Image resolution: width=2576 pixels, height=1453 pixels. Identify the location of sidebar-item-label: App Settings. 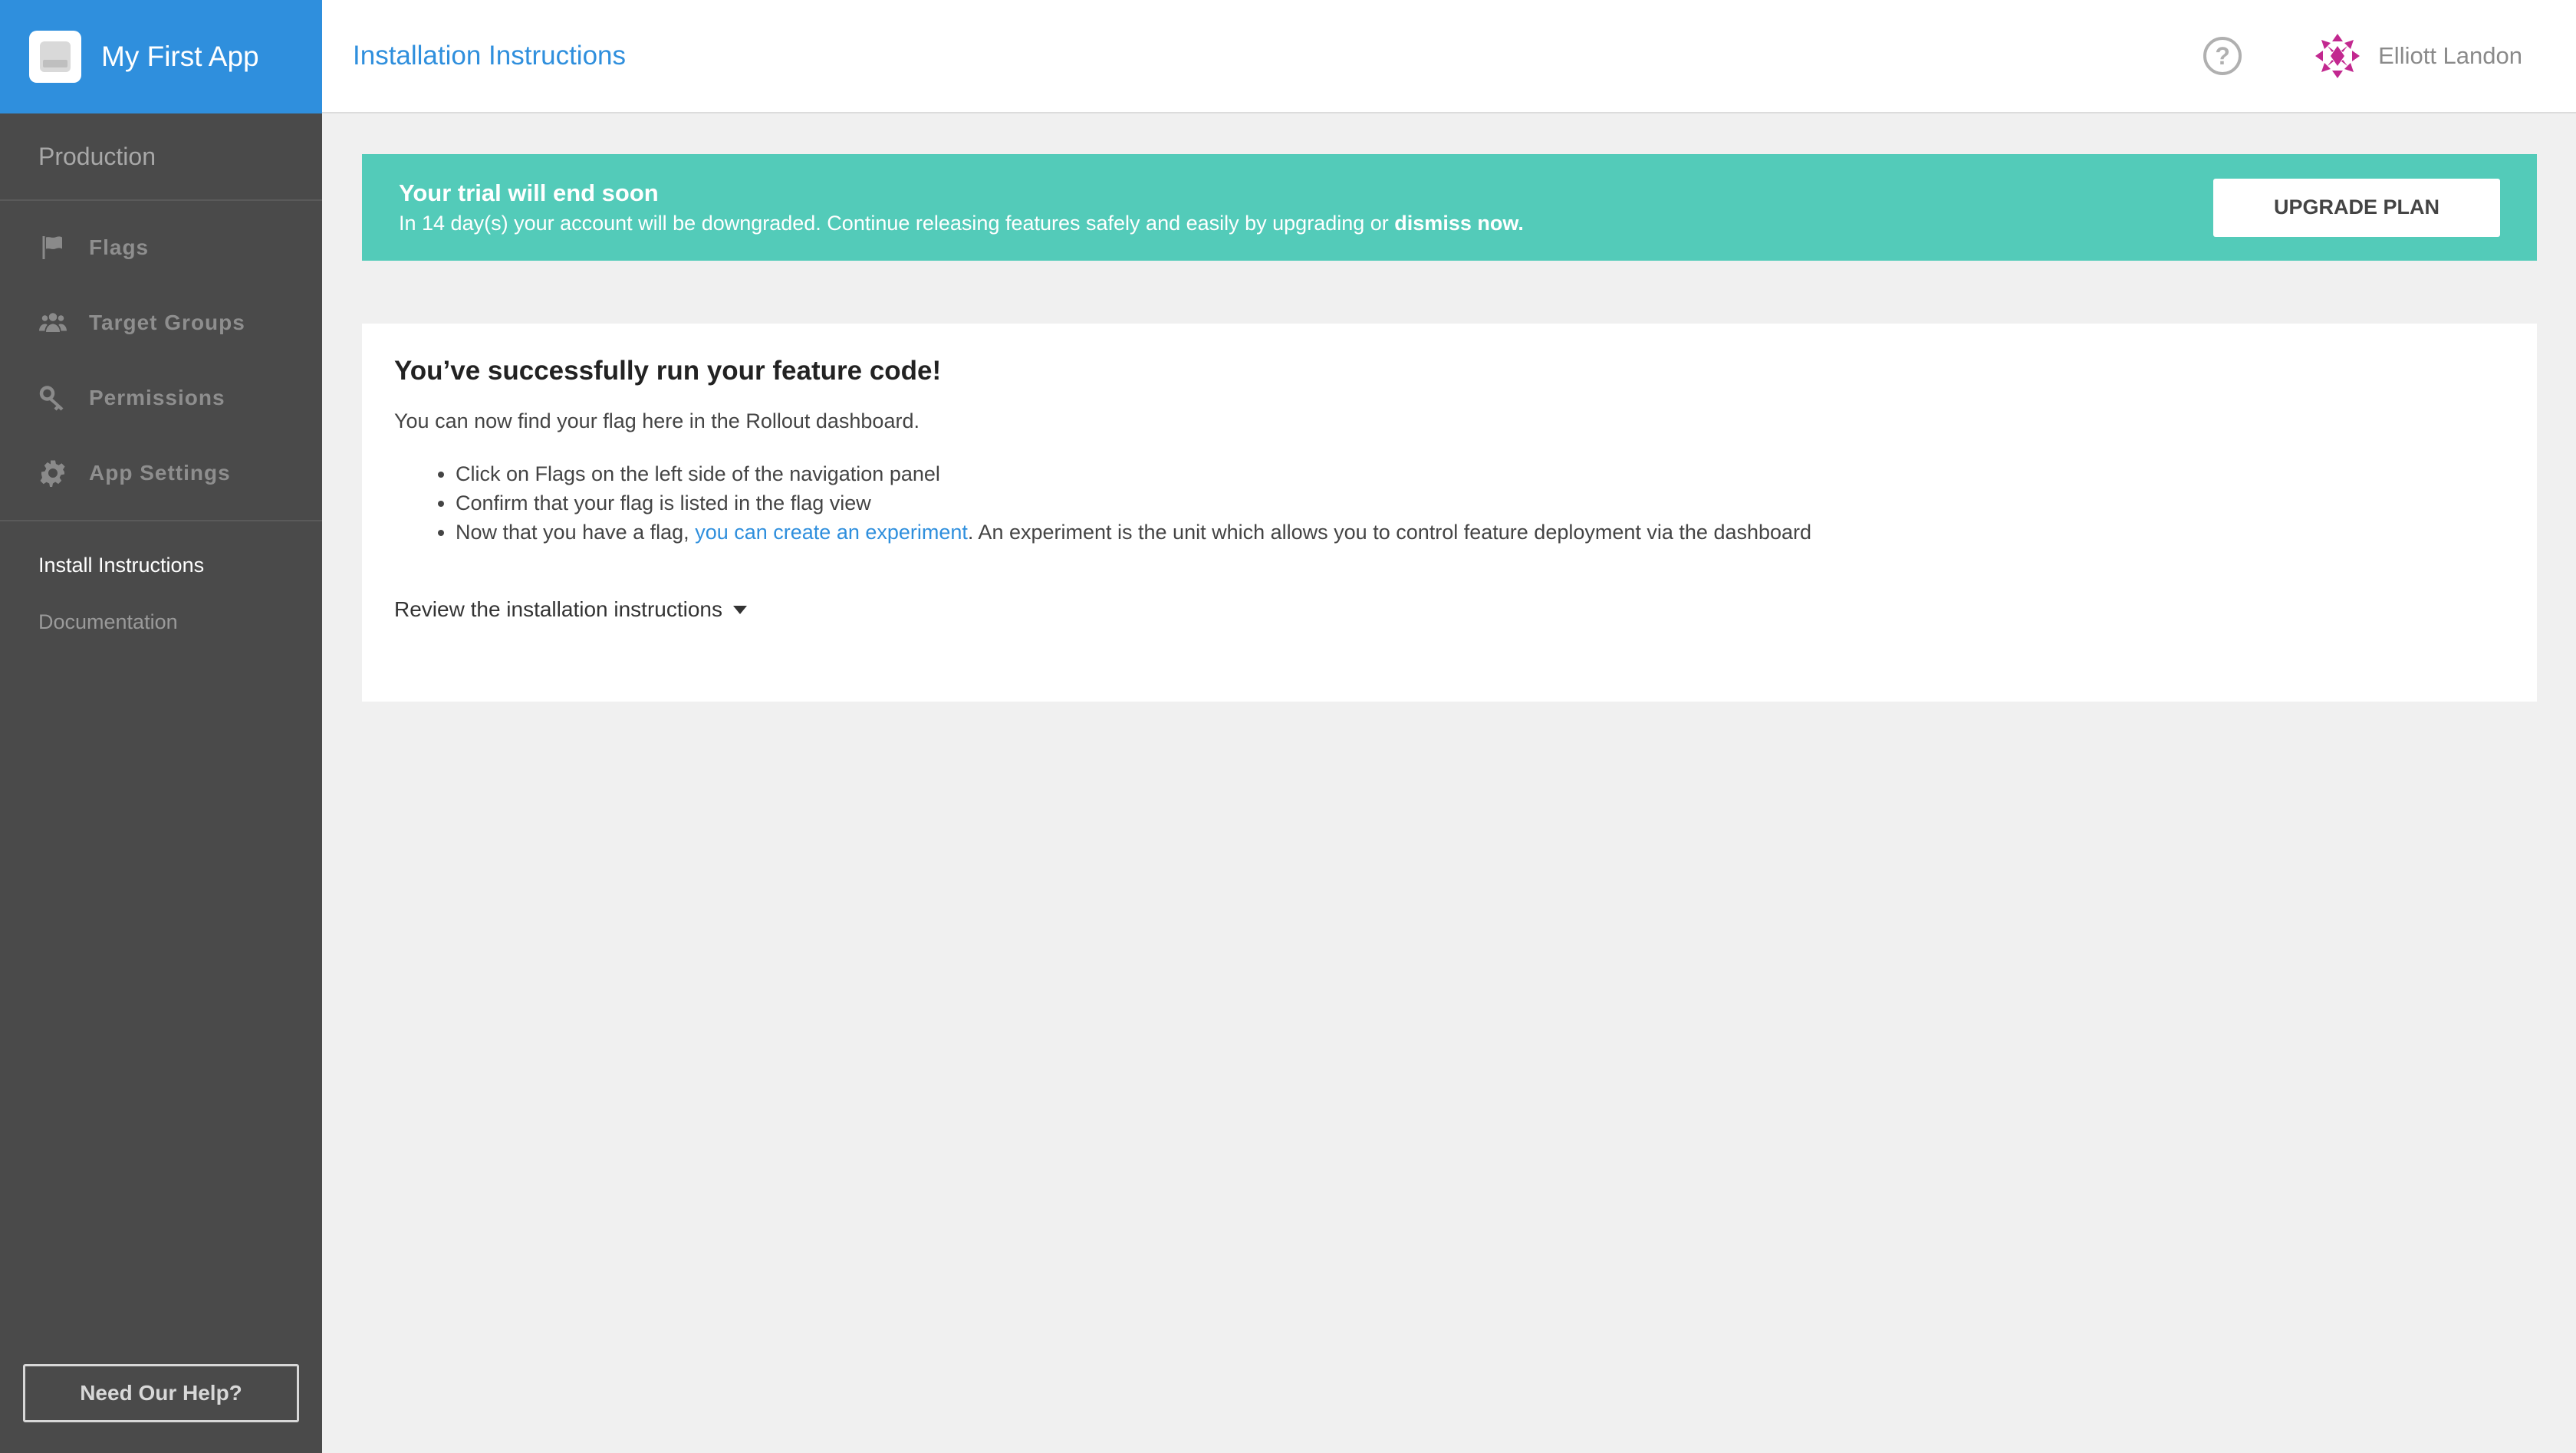
(160, 473).